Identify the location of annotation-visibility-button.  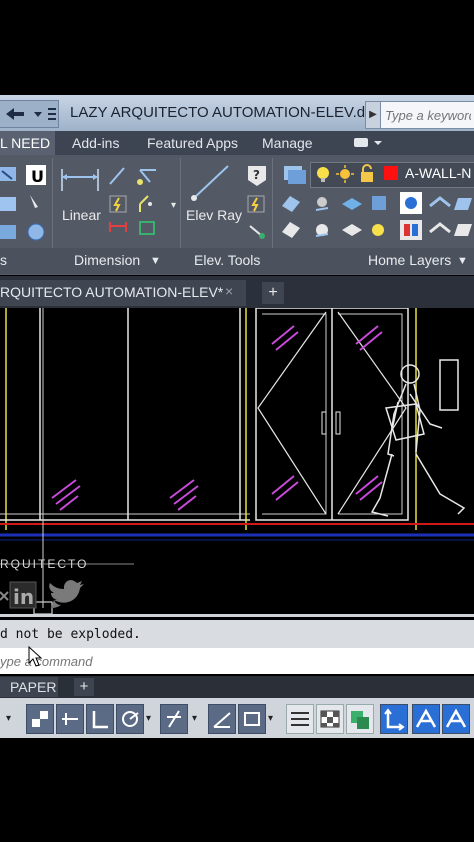
(426, 719).